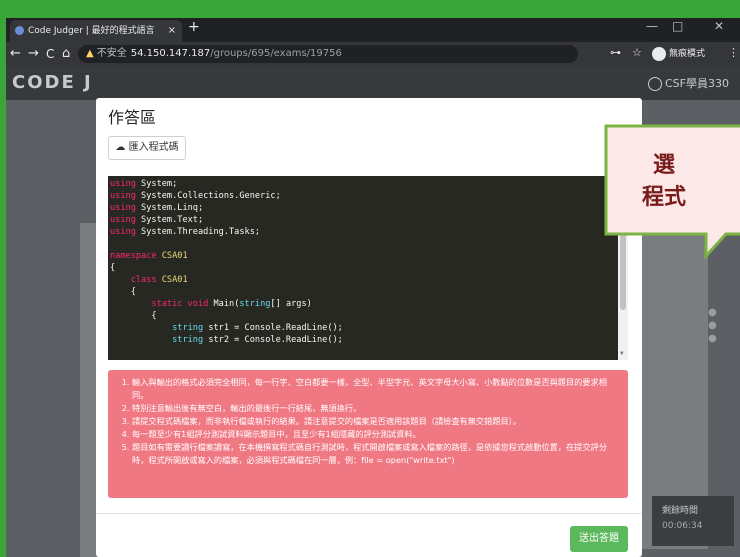 This screenshot has width=740, height=557. Describe the element at coordinates (682, 526) in the screenshot. I see `timer-value: 00:06:34` at that location.